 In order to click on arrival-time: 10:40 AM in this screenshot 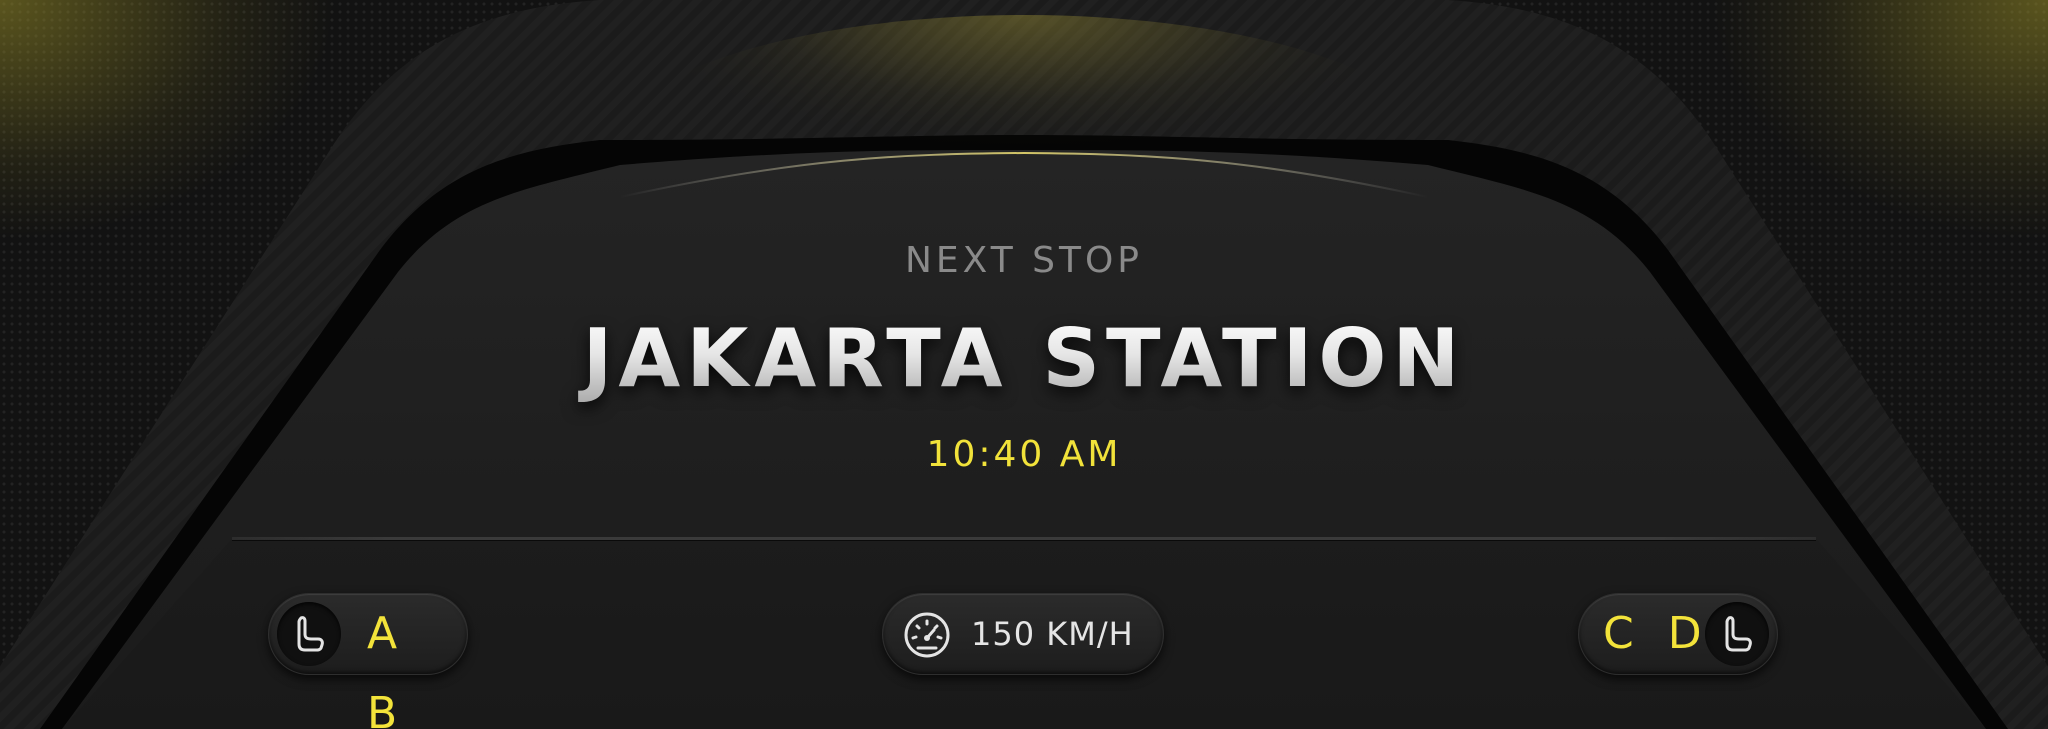, I will do `click(1024, 454)`.